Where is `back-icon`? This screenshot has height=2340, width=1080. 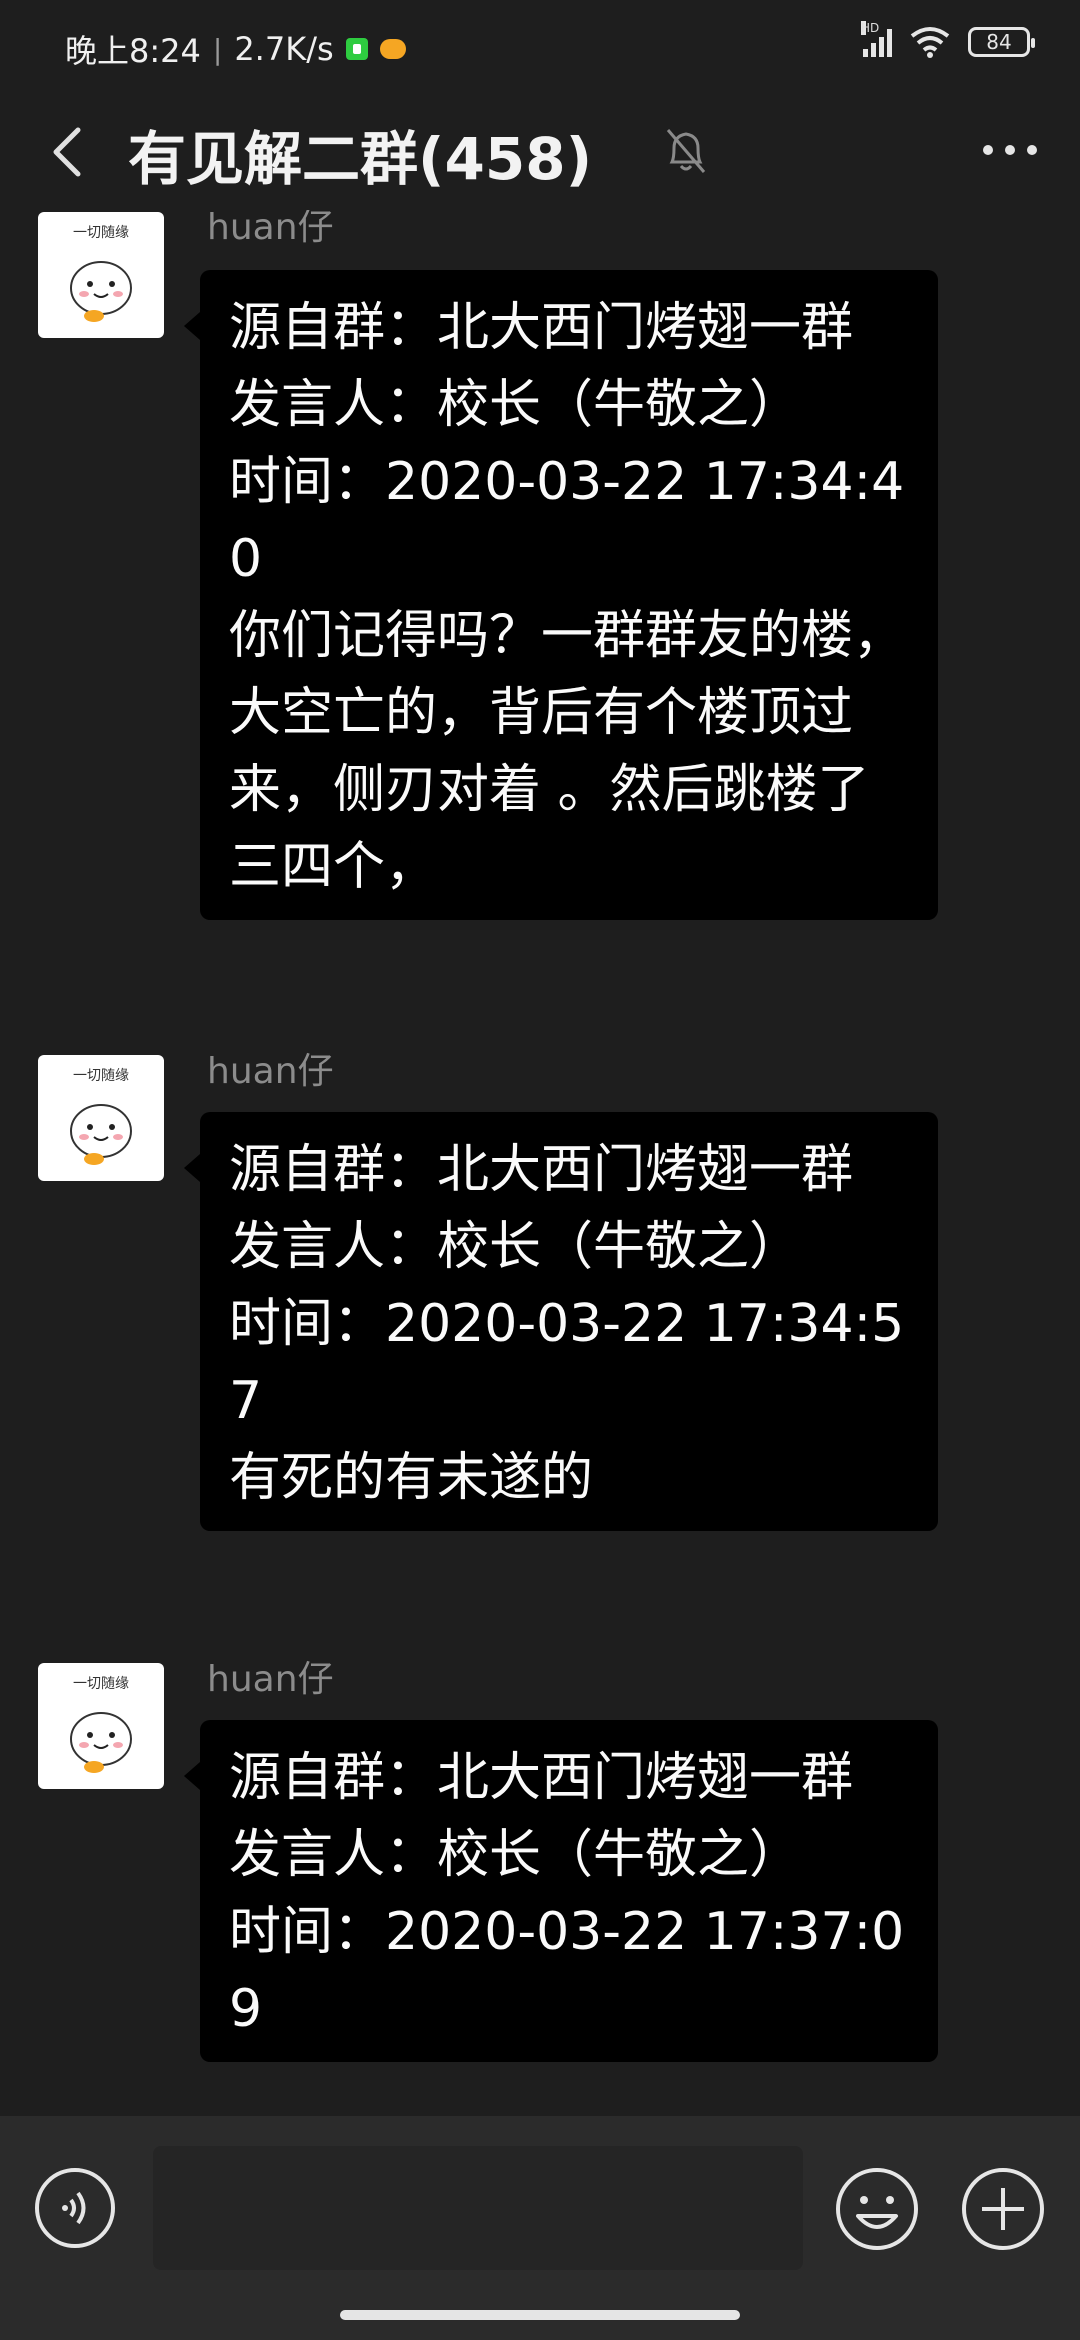
back-icon is located at coordinates (70, 152).